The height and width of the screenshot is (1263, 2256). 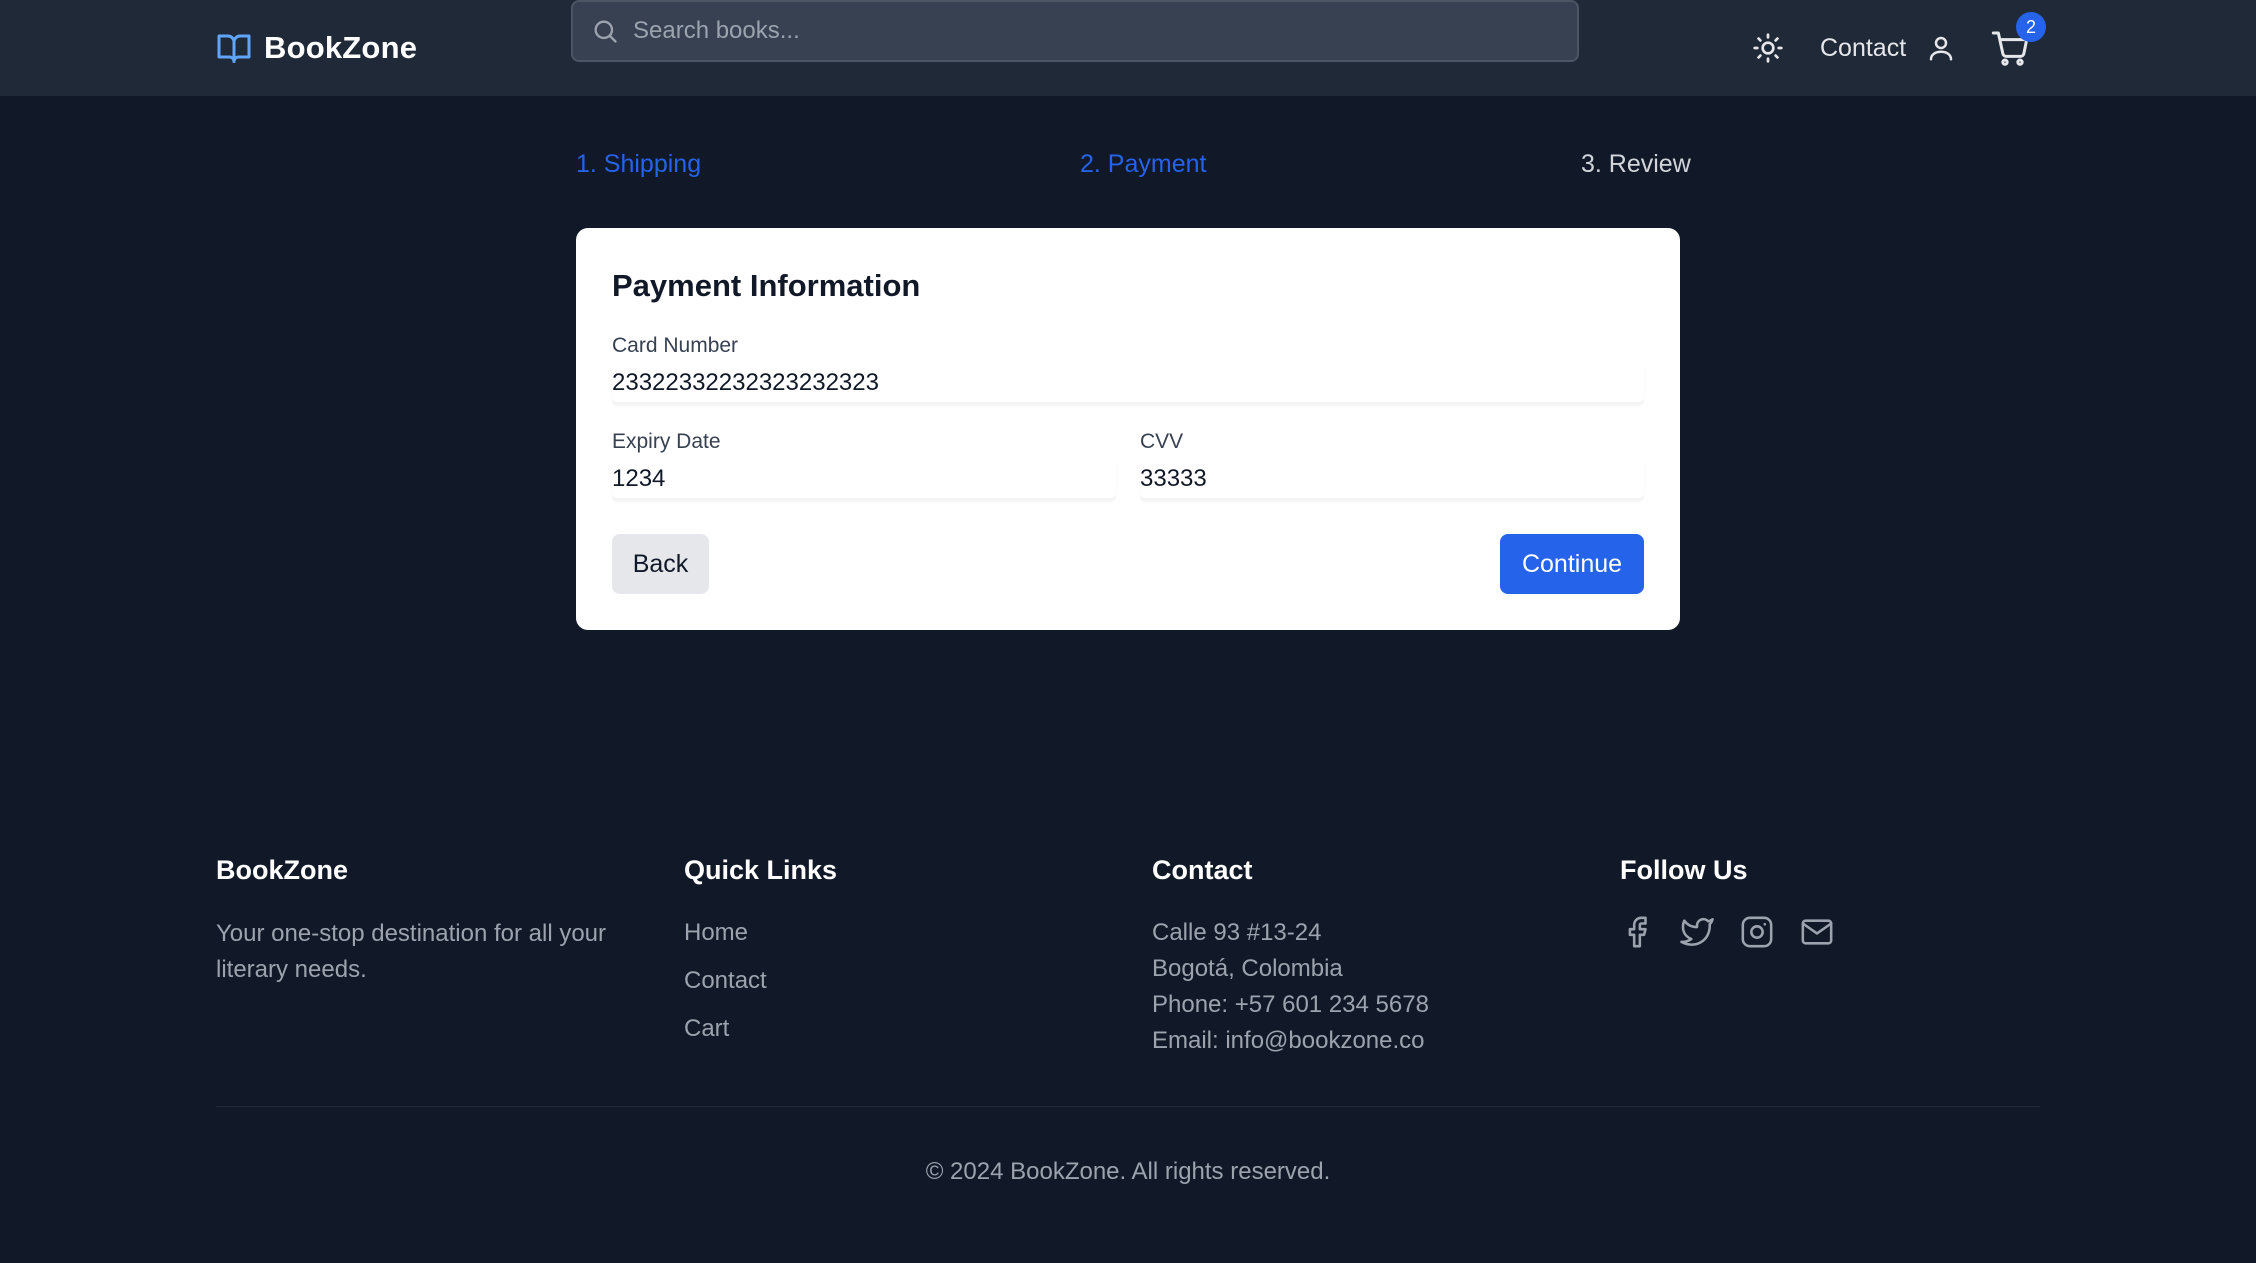 I want to click on footer-link-home: Home, so click(x=716, y=933).